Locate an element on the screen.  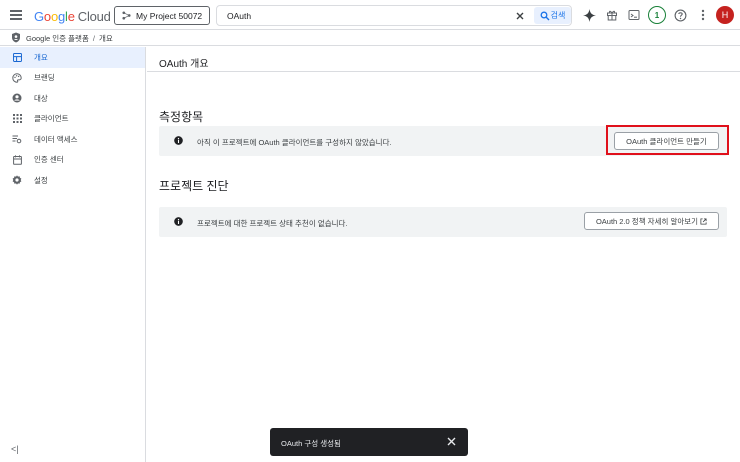
search-button: 검색 is located at coordinates (552, 15).